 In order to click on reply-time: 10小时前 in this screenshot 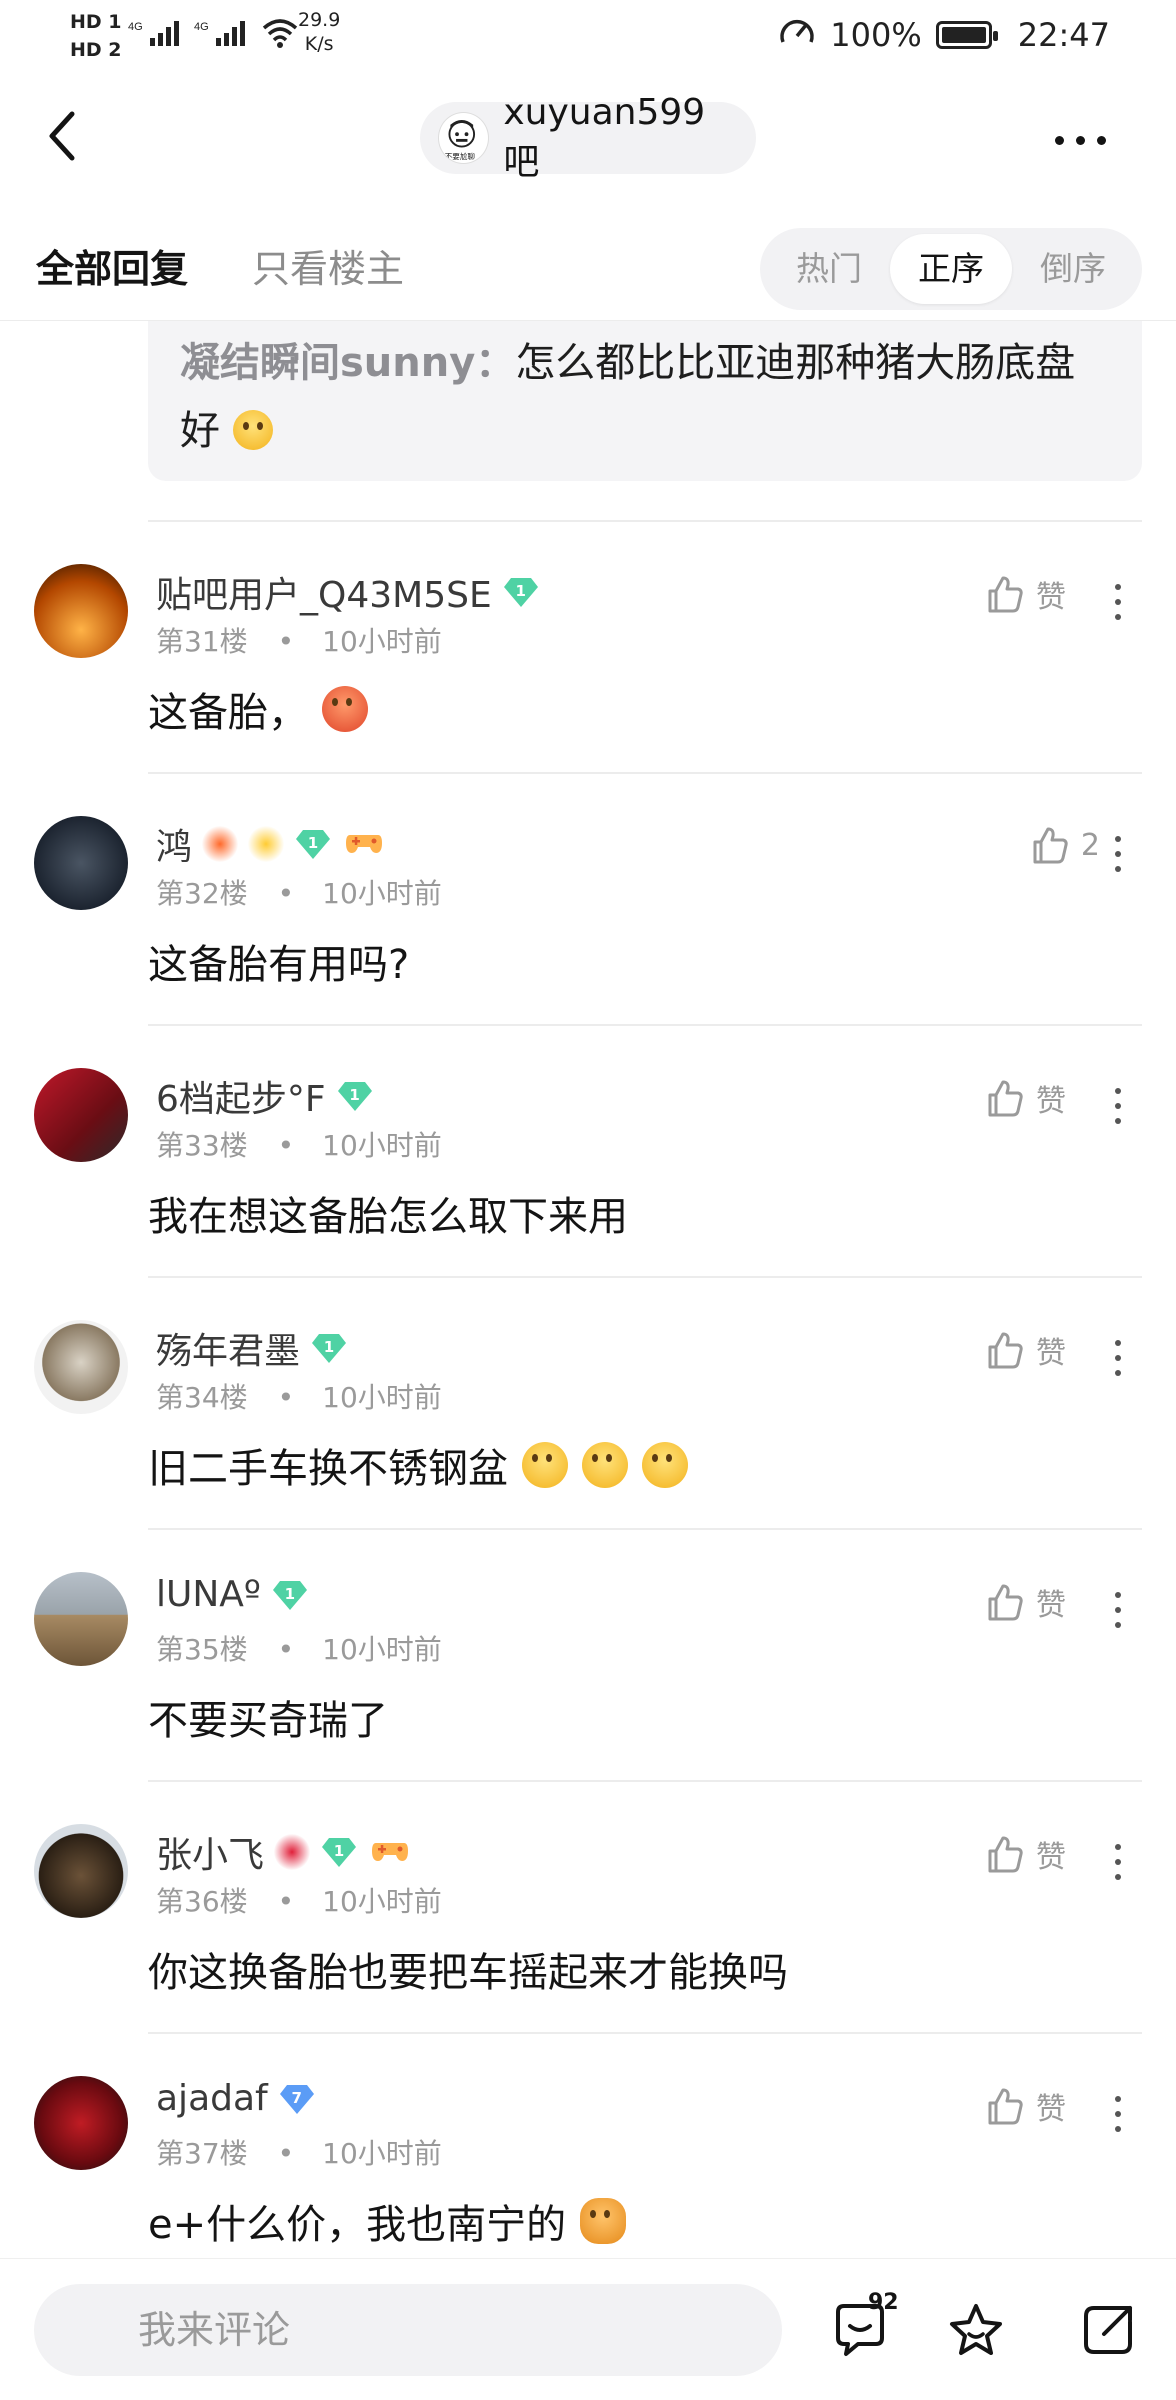, I will do `click(382, 893)`.